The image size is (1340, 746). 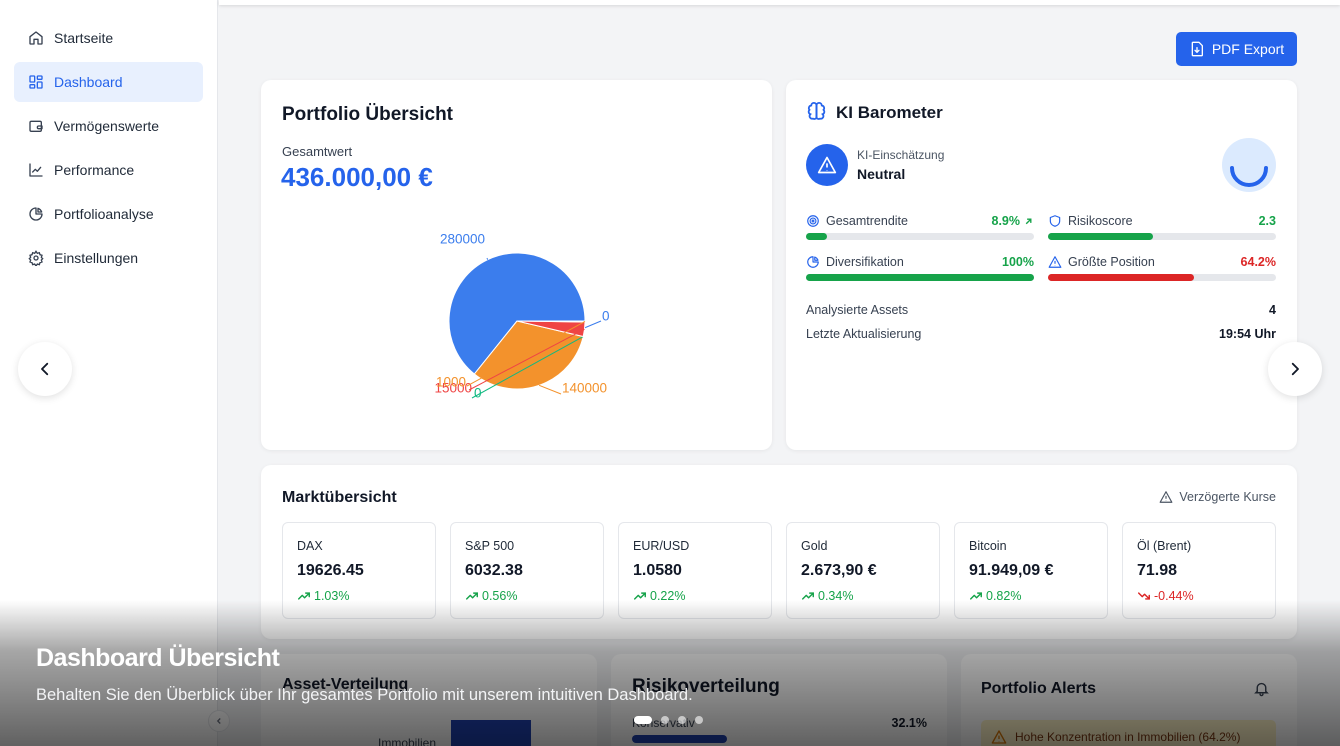 What do you see at coordinates (1111, 262) in the screenshot?
I see `metric-label: Größte Position` at bounding box center [1111, 262].